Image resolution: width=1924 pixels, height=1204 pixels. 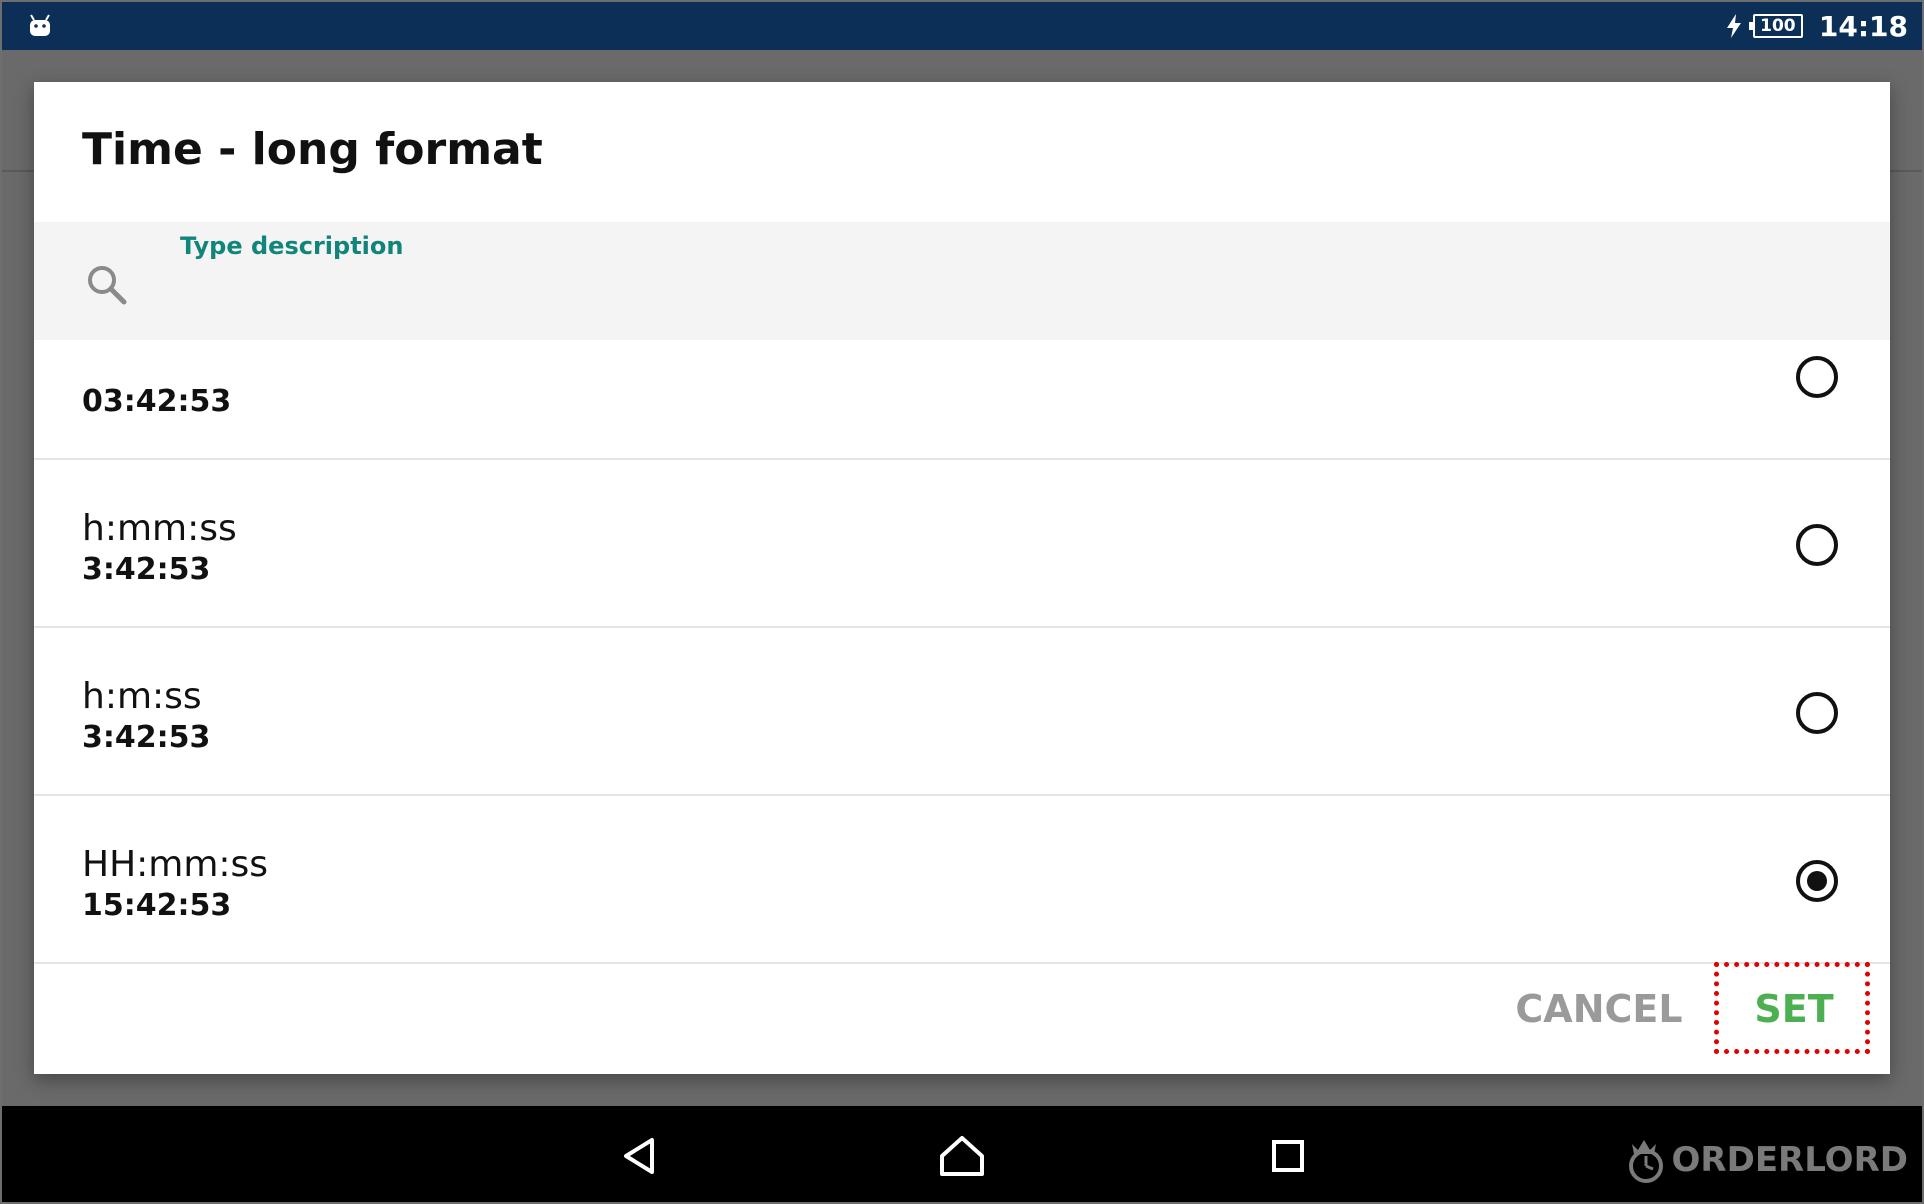 I want to click on list-item: HH:mm:ss 15:42:53, so click(x=962, y=880).